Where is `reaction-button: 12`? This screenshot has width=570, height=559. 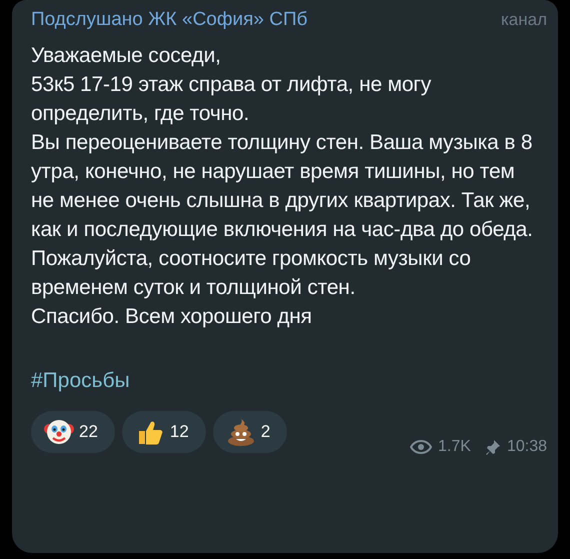 reaction-button: 12 is located at coordinates (164, 432).